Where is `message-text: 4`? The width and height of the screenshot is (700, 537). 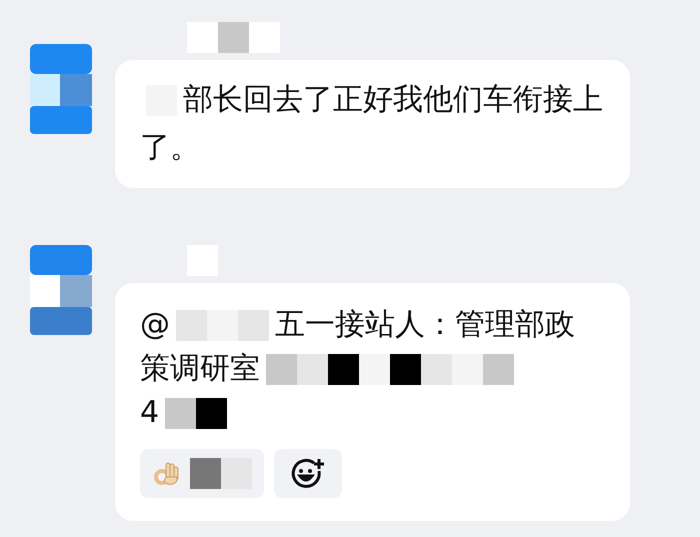
message-text: 4 is located at coordinates (150, 412).